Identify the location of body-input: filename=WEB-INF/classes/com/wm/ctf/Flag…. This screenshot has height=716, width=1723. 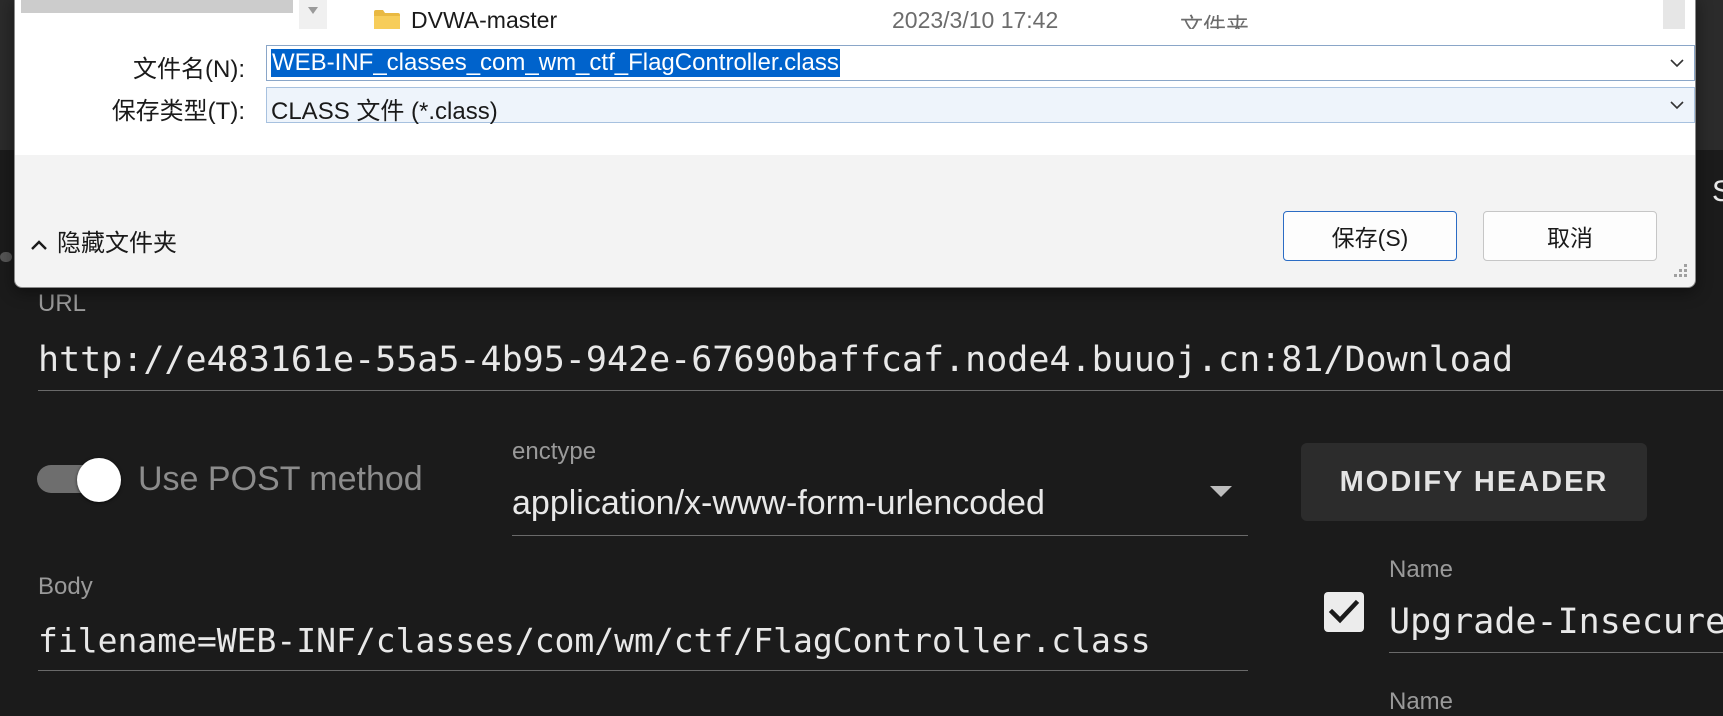
(594, 640).